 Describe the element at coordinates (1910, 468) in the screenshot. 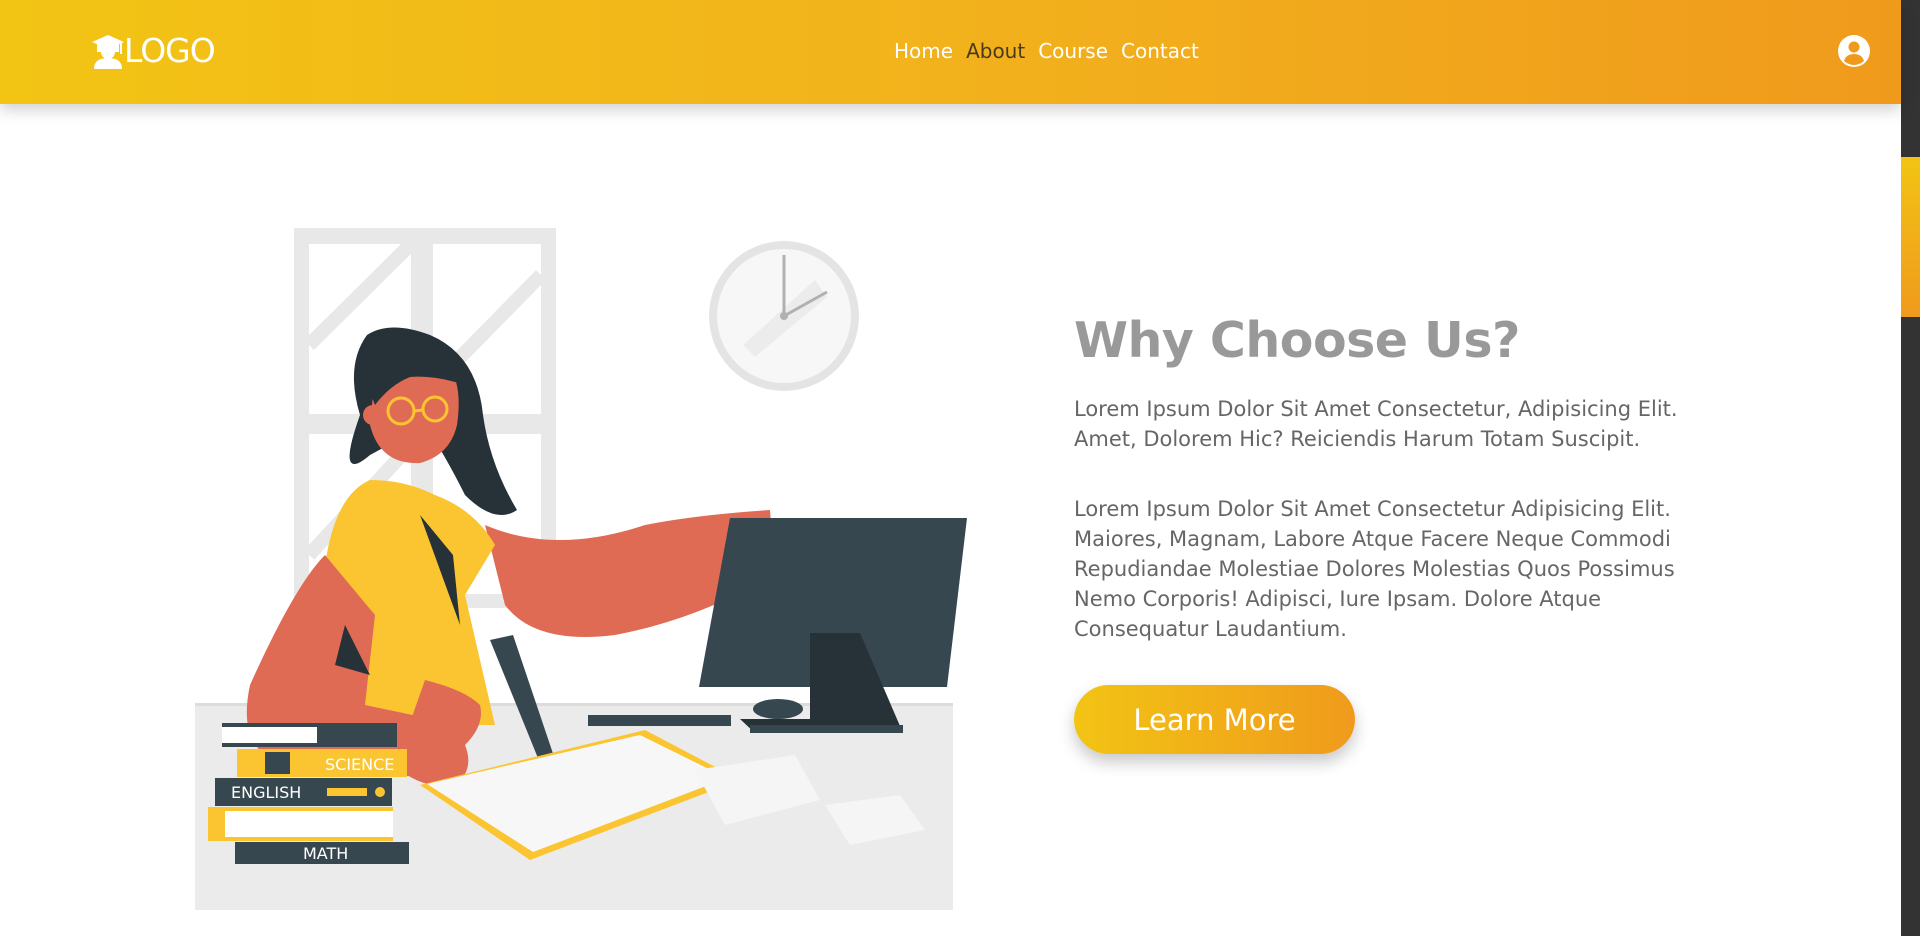

I see `scrollbar-track` at that location.